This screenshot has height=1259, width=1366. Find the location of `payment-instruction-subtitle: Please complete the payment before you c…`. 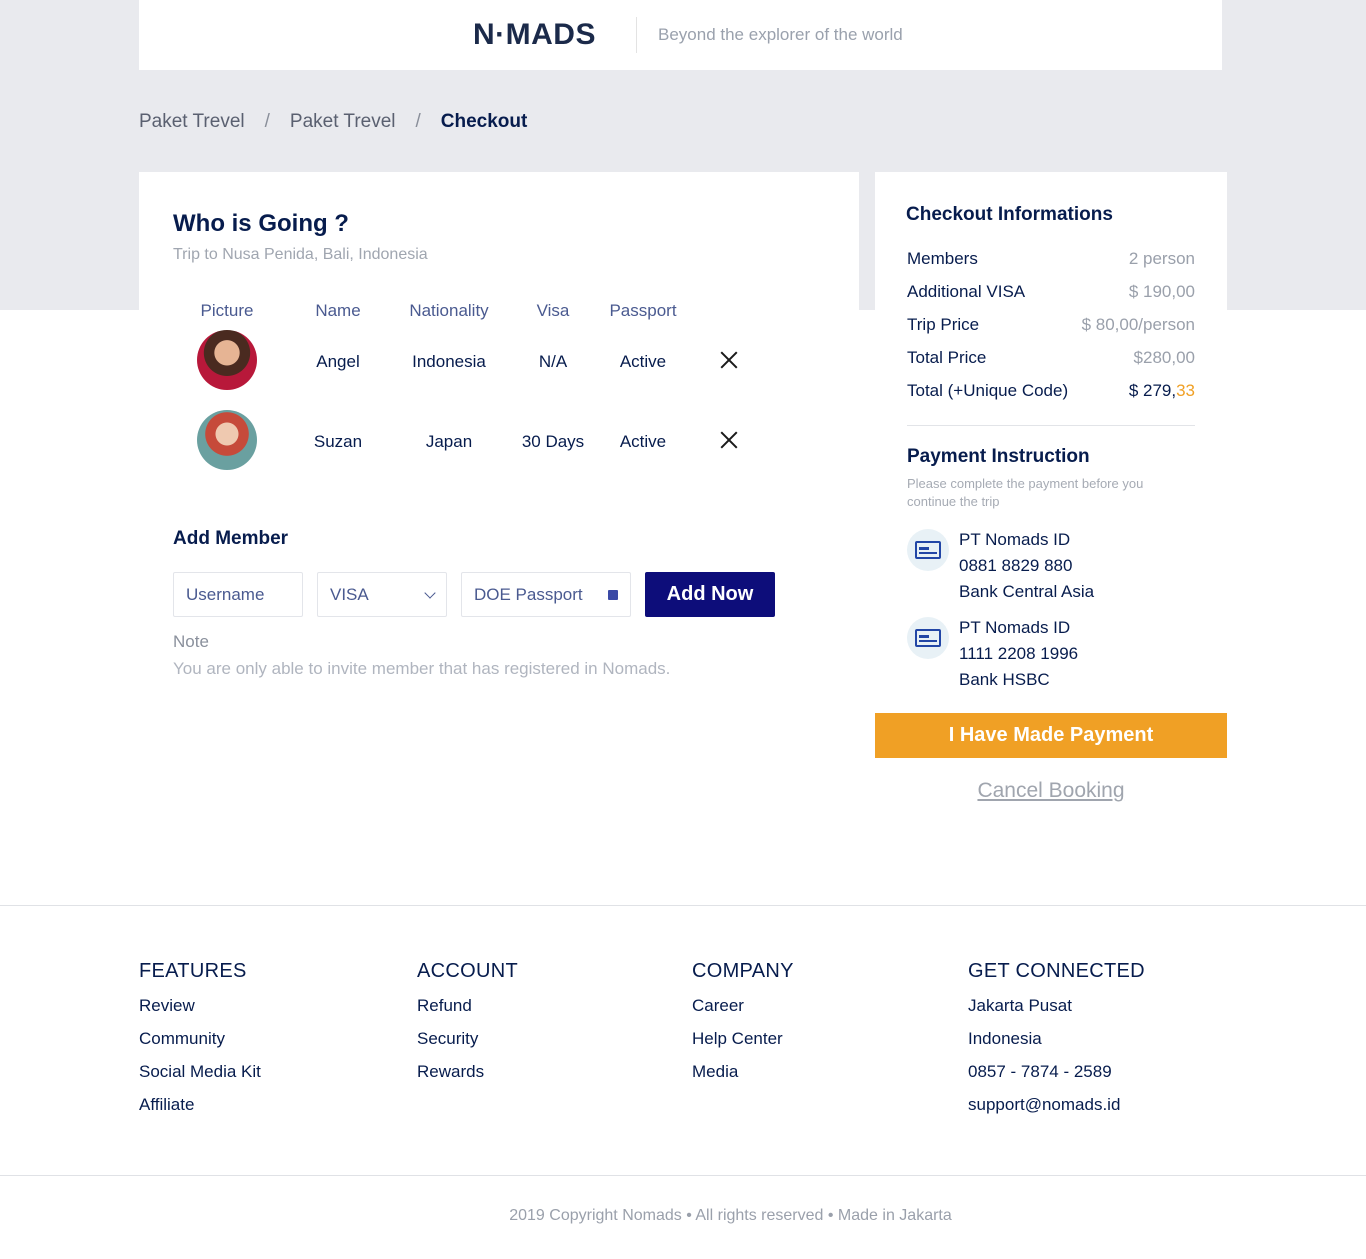

payment-instruction-subtitle: Please complete the payment before you c… is located at coordinates (1025, 492).